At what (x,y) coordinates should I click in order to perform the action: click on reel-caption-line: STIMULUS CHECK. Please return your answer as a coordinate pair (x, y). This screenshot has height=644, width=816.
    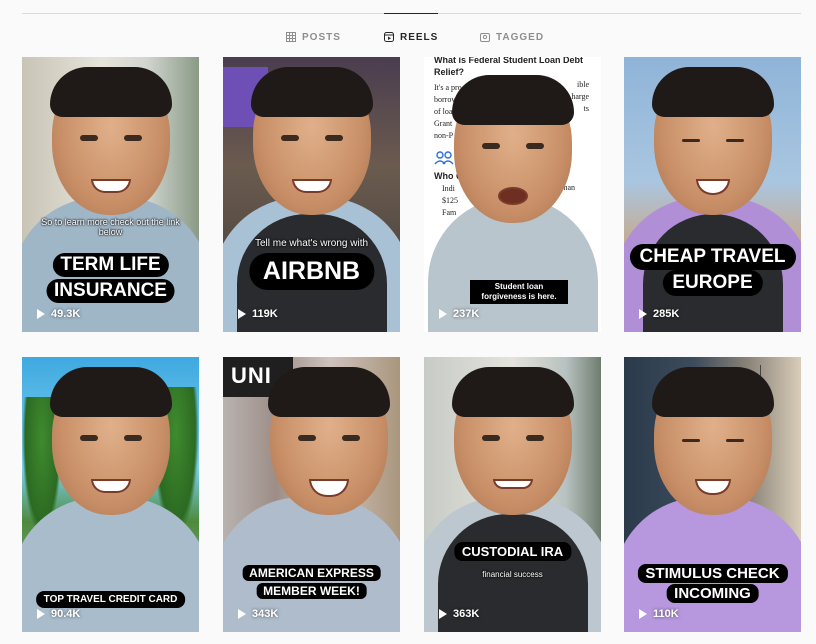
    Looking at the image, I should click on (712, 573).